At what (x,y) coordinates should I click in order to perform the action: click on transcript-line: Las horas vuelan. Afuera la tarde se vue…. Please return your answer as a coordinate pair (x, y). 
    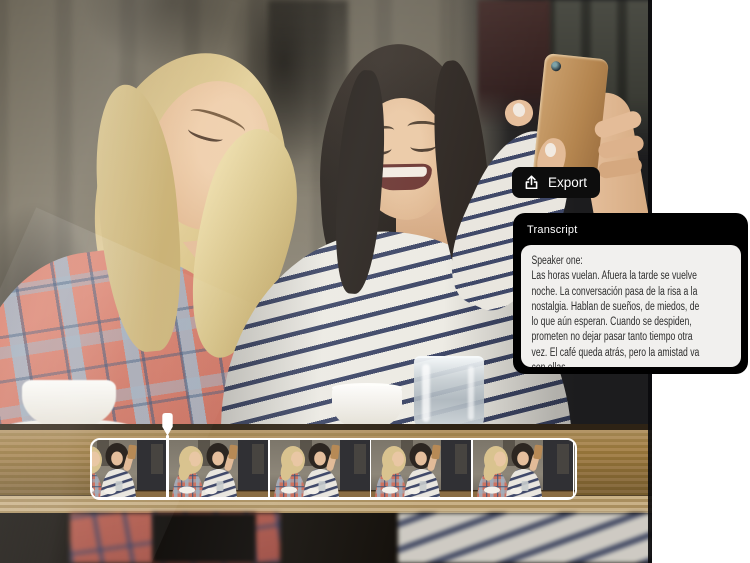
    Looking at the image, I should click on (614, 276).